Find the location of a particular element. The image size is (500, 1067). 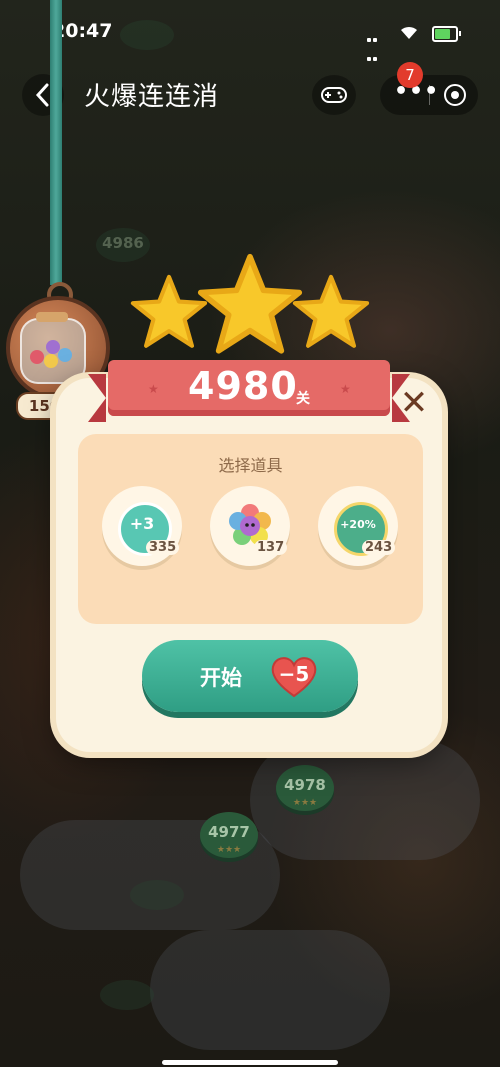

item-glyph: +20% is located at coordinates (358, 524).